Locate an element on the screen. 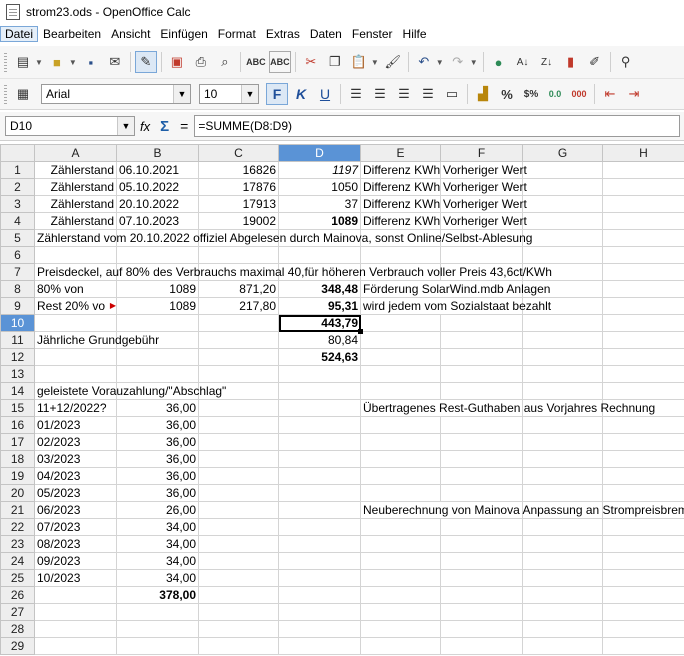 The height and width of the screenshot is (656, 684). undo-icon: ↶ is located at coordinates (424, 62).